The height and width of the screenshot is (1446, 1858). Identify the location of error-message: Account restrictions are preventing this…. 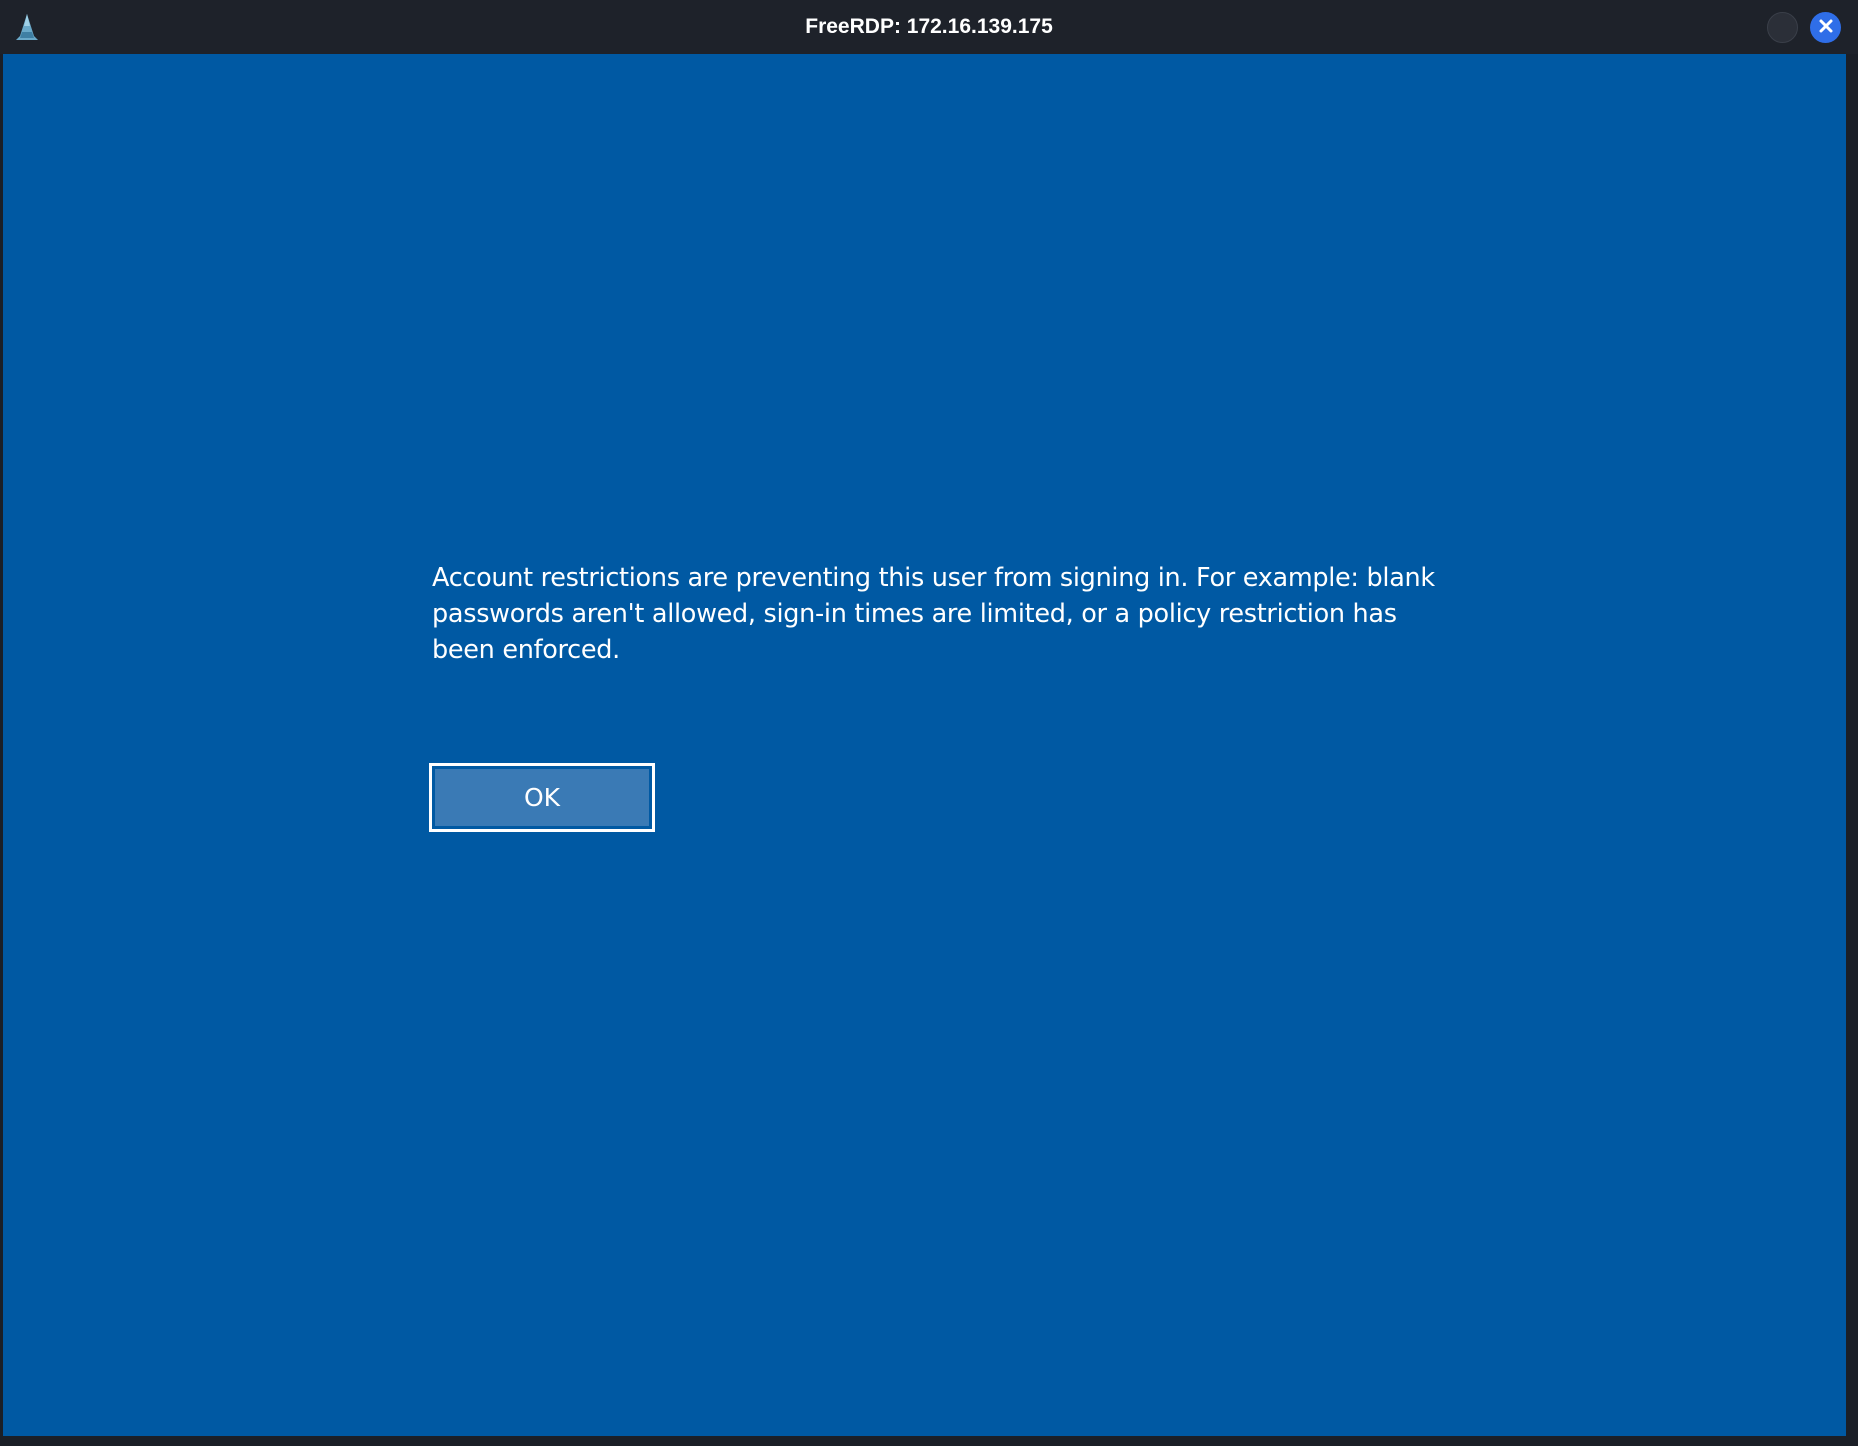
(933, 614).